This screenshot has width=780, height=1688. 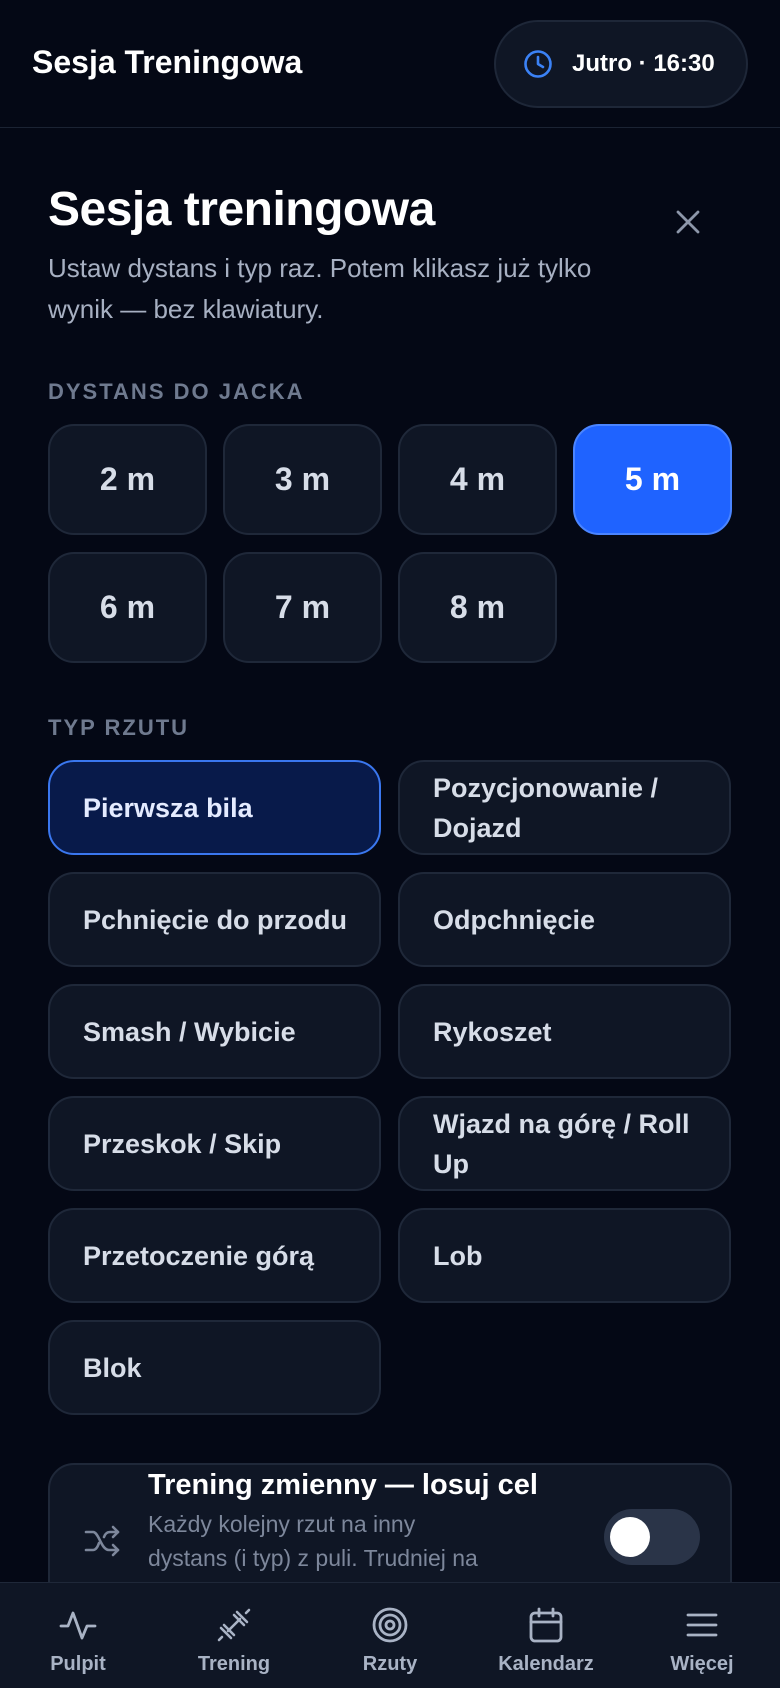 I want to click on nav-item-trening: Trening, so click(x=234, y=1635).